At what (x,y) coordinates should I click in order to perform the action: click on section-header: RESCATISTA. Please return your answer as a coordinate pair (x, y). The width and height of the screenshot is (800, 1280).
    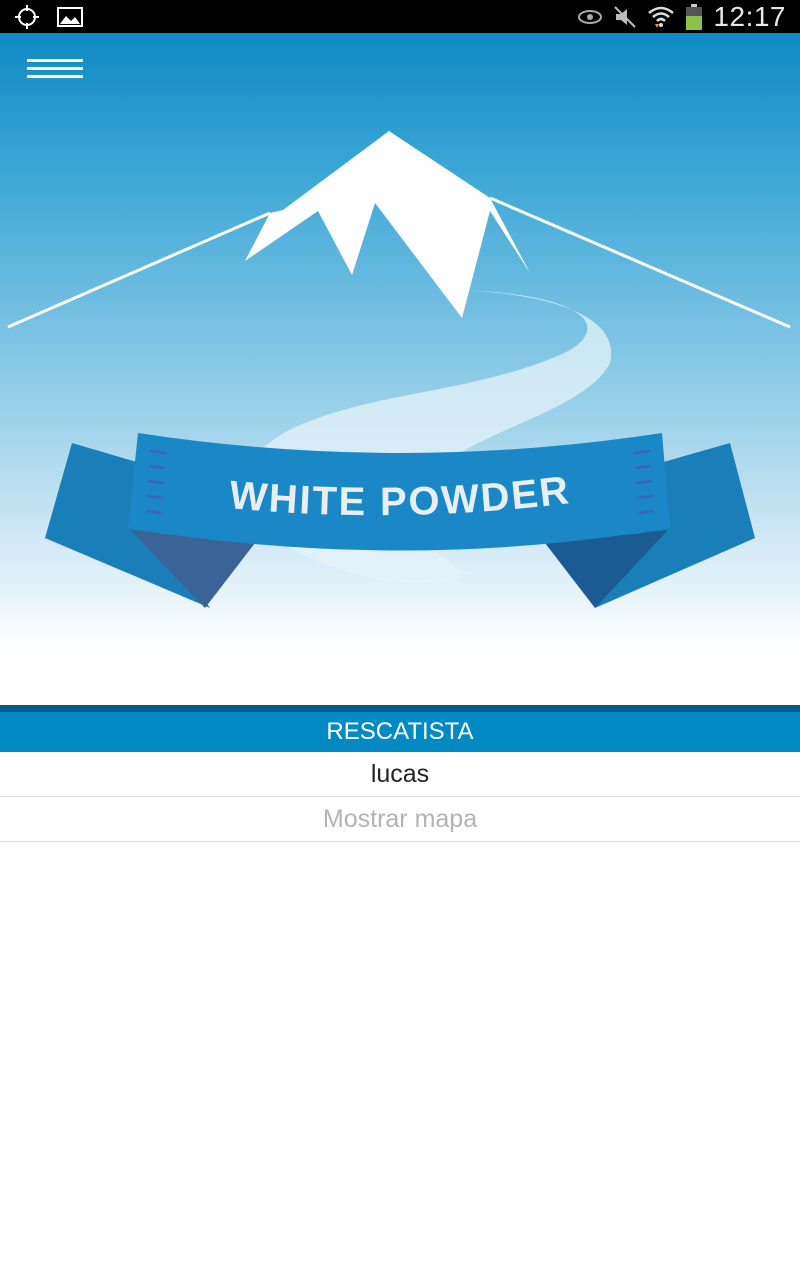
    Looking at the image, I should click on (400, 732).